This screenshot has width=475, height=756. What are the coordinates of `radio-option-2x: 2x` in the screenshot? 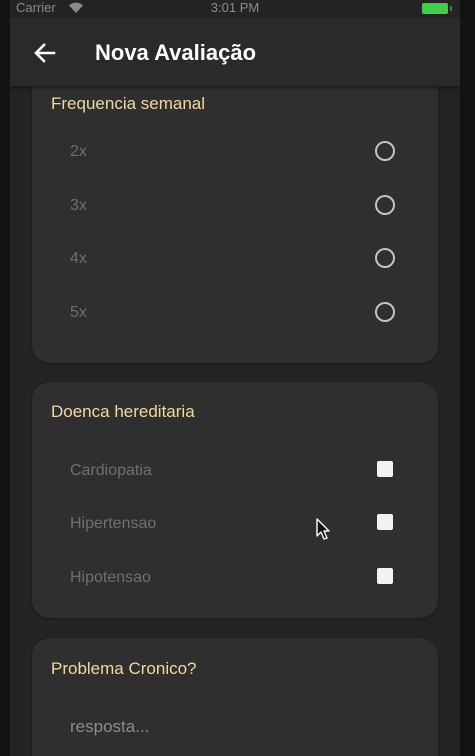 It's located at (235, 152).